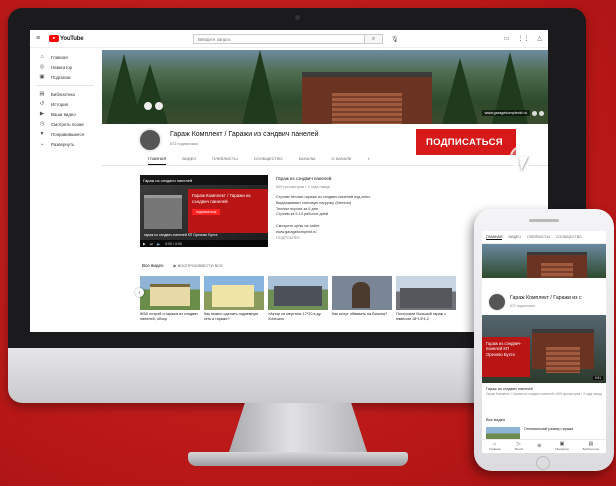 The height and width of the screenshot is (486, 616). I want to click on video-card: Как могут обвивать на Визона?, so click(362, 299).